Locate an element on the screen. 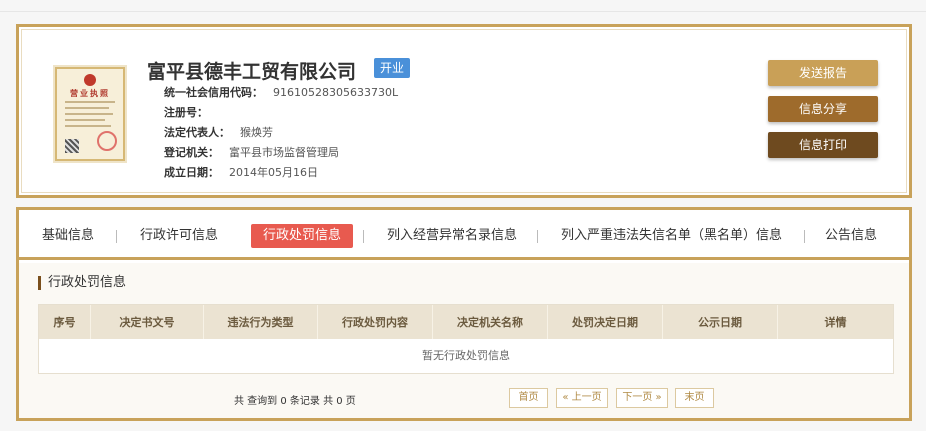  tab-admin-license: 行政许可信息 is located at coordinates (179, 236).